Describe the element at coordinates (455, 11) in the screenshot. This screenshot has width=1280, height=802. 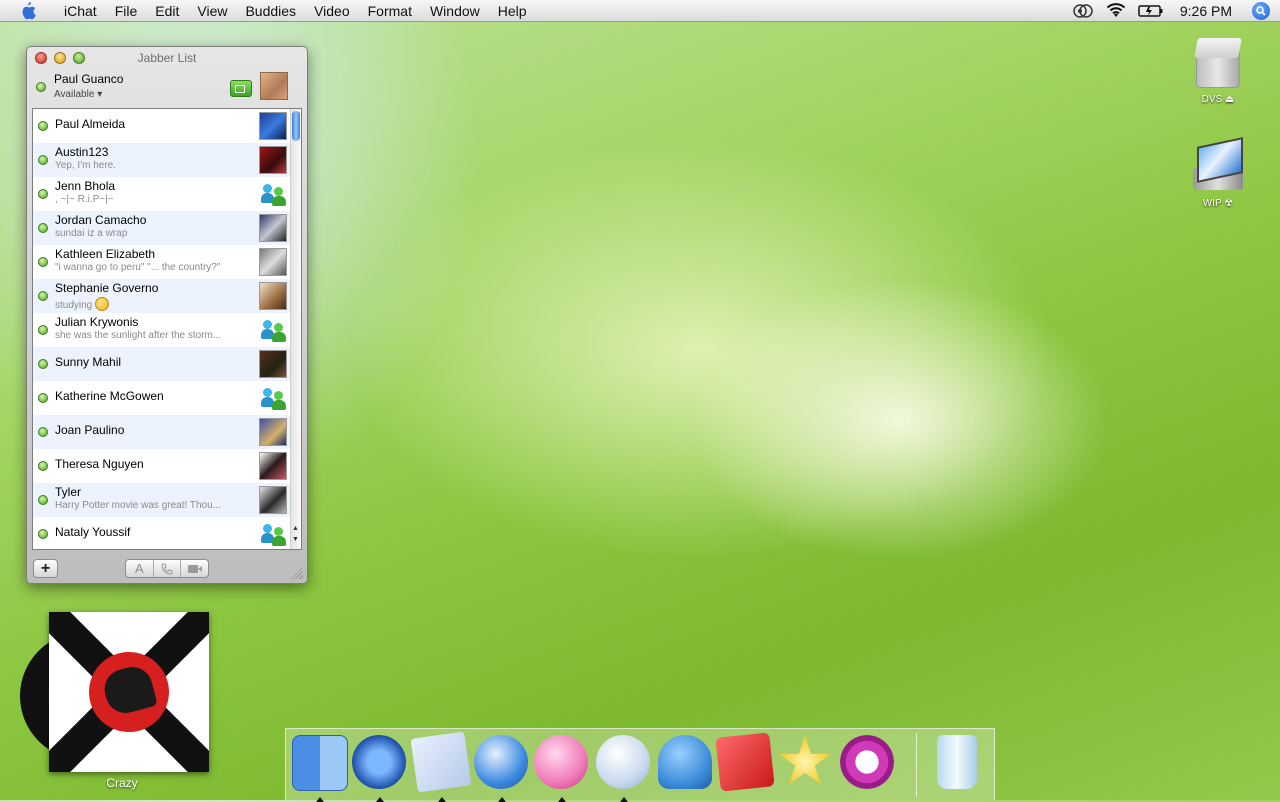
I see `menu-window: Window` at that location.